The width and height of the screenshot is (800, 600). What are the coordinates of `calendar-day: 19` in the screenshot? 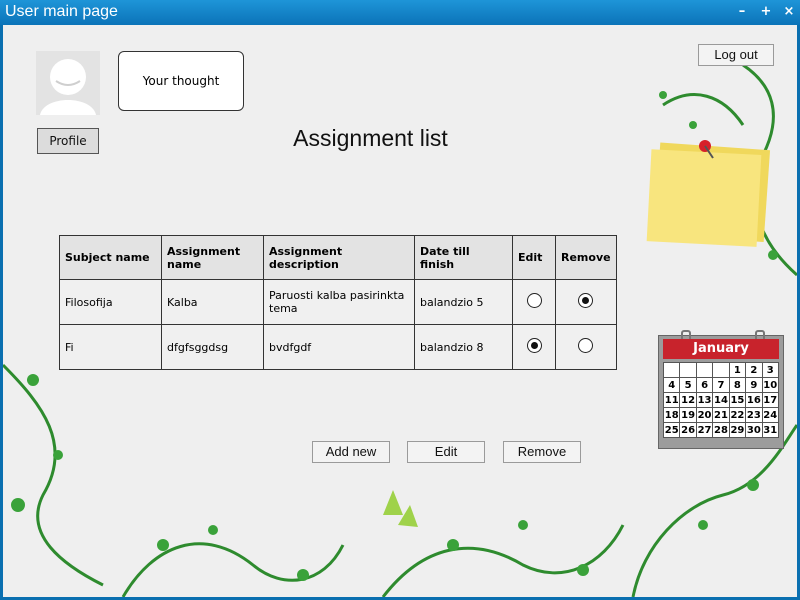 It's located at (688, 415).